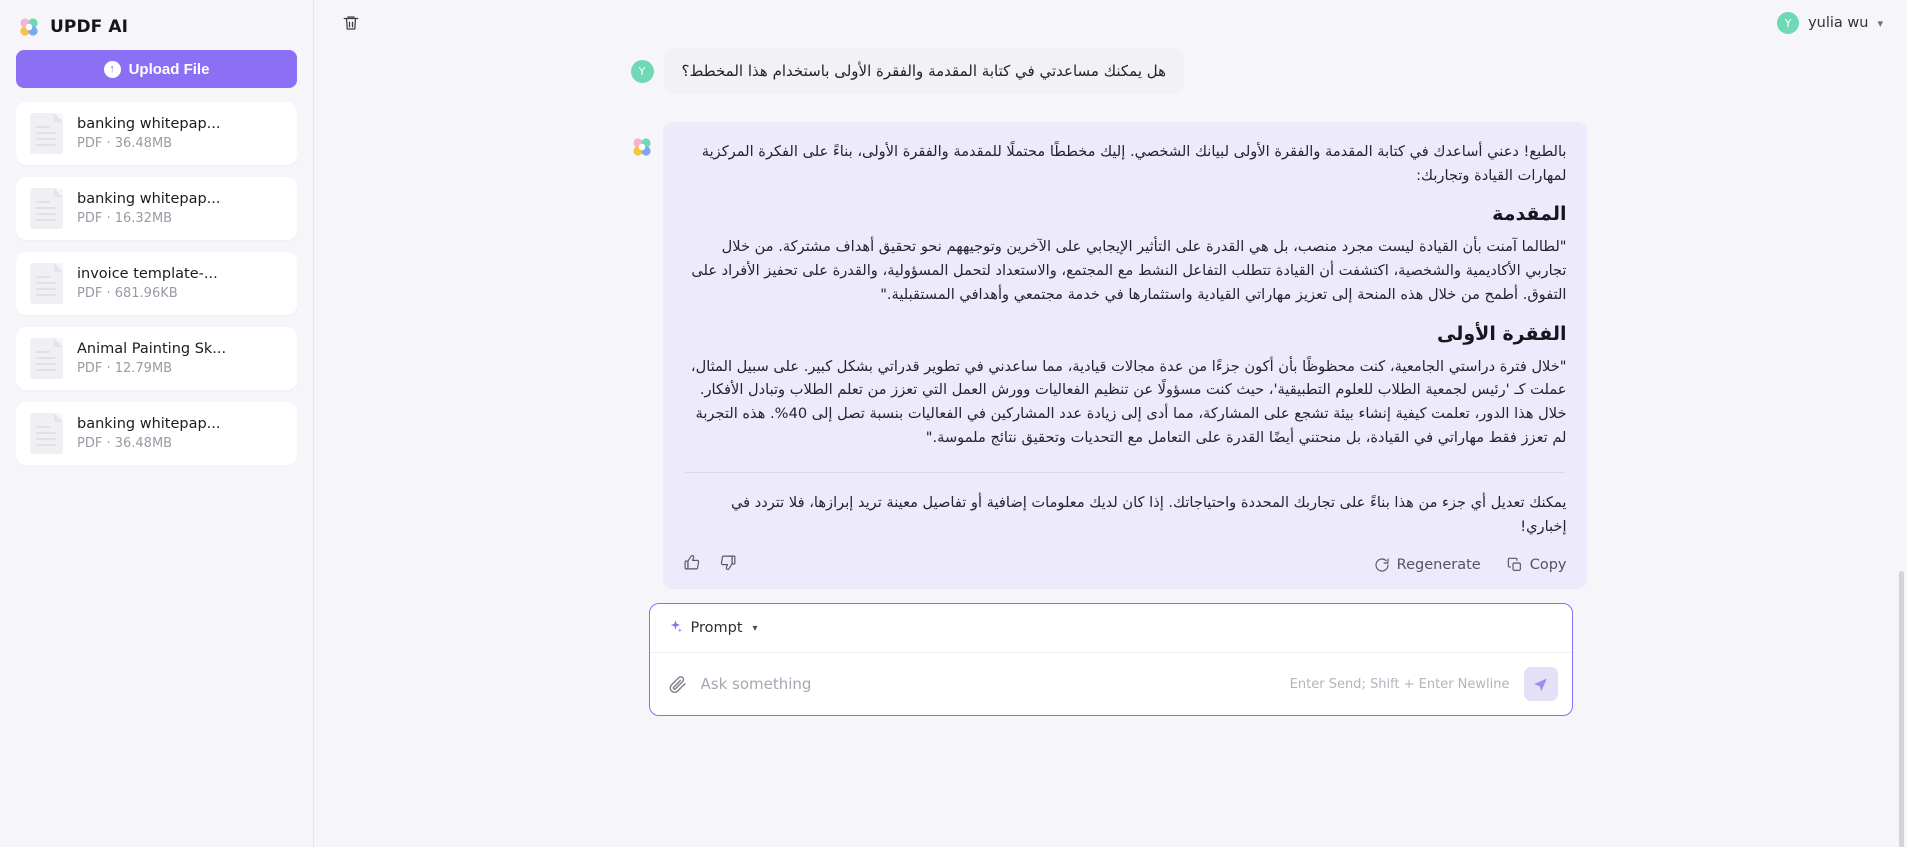 This screenshot has height=847, width=1907. What do you see at coordinates (169, 69) in the screenshot?
I see `upload-file-label: Upload File` at bounding box center [169, 69].